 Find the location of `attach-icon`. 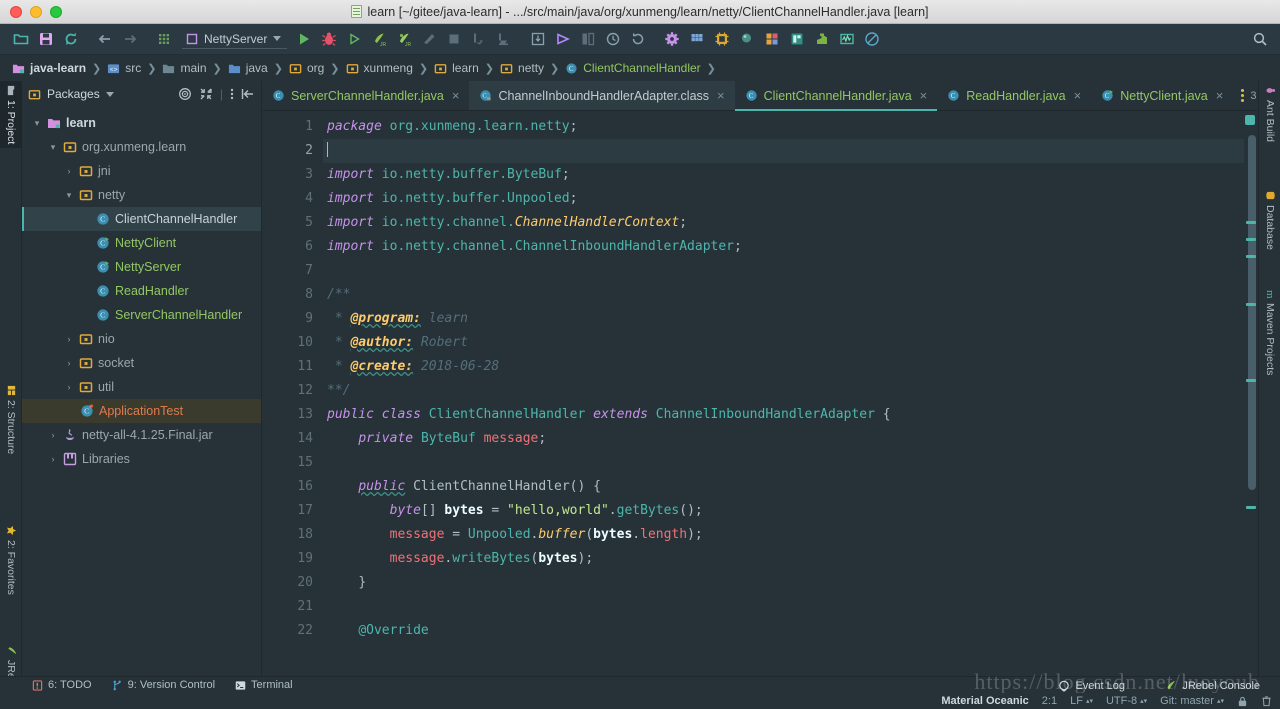

attach-icon is located at coordinates (428, 39).